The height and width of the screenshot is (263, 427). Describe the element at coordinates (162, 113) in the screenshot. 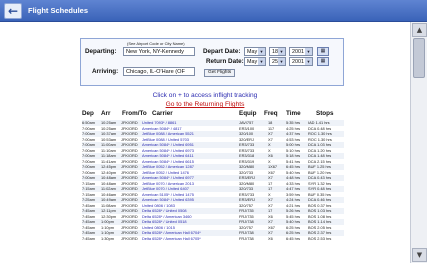

I see `col-carrier: Carrier` at that location.